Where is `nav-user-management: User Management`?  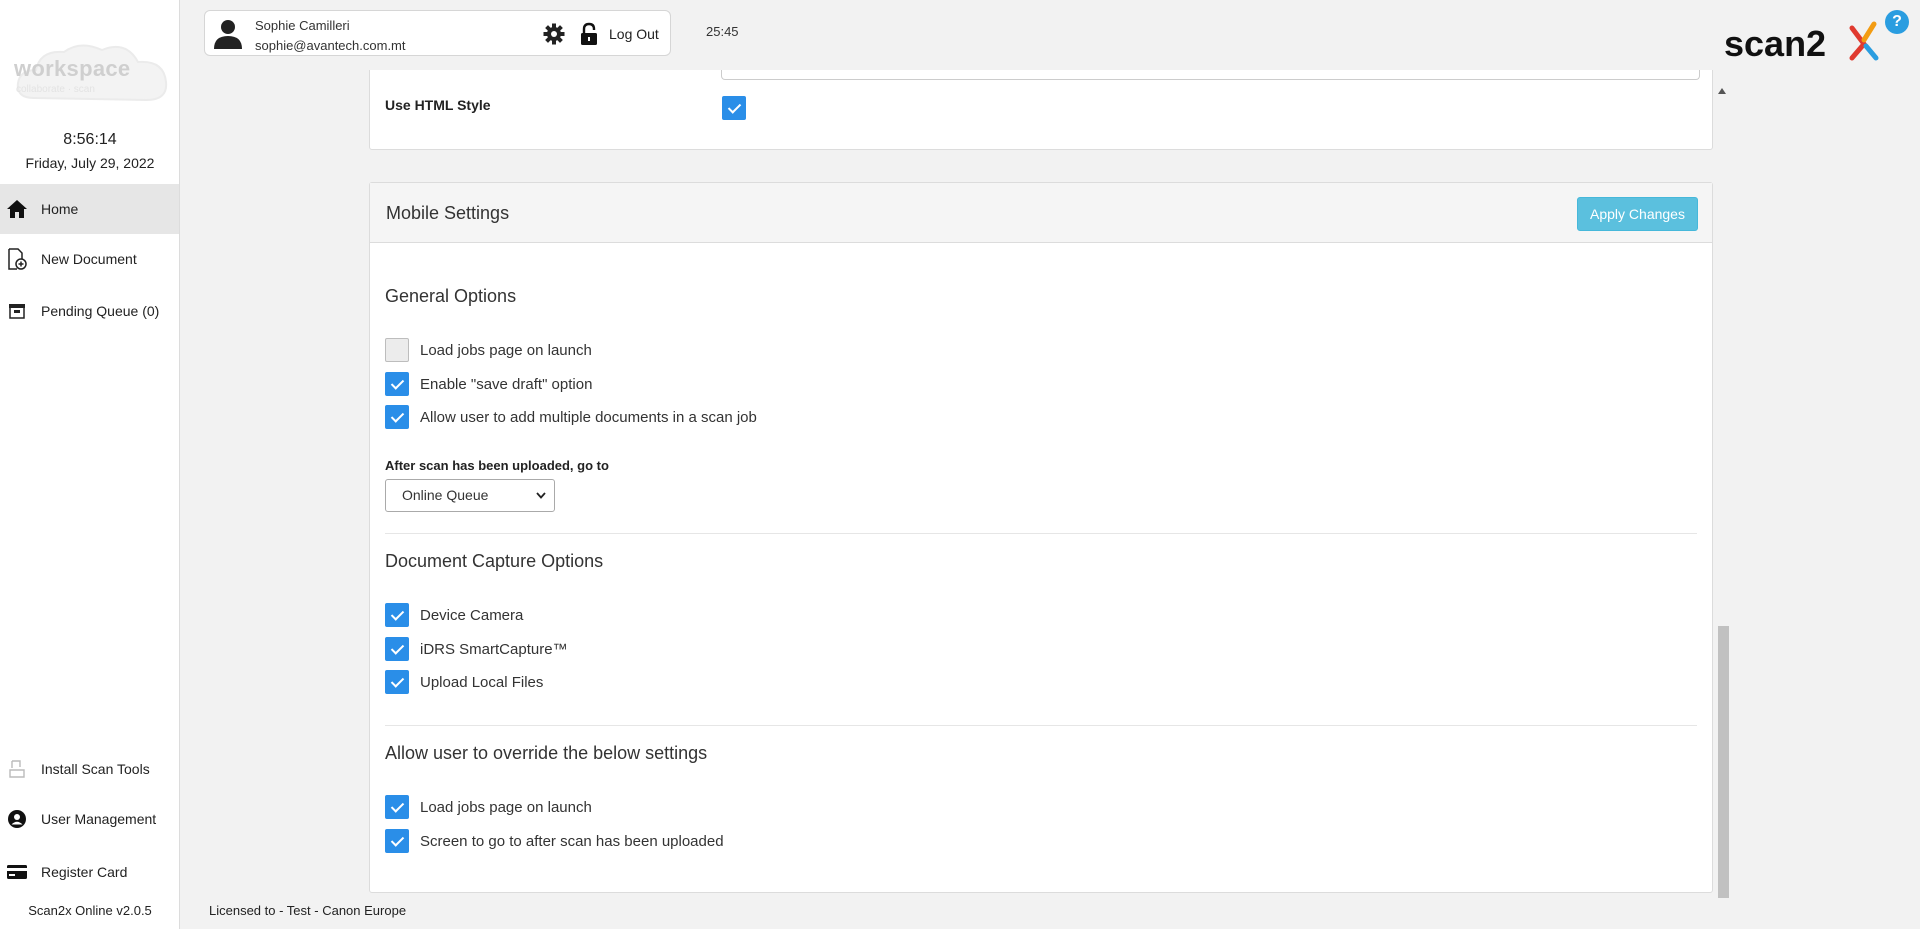
nav-user-management: User Management is located at coordinates (89, 819).